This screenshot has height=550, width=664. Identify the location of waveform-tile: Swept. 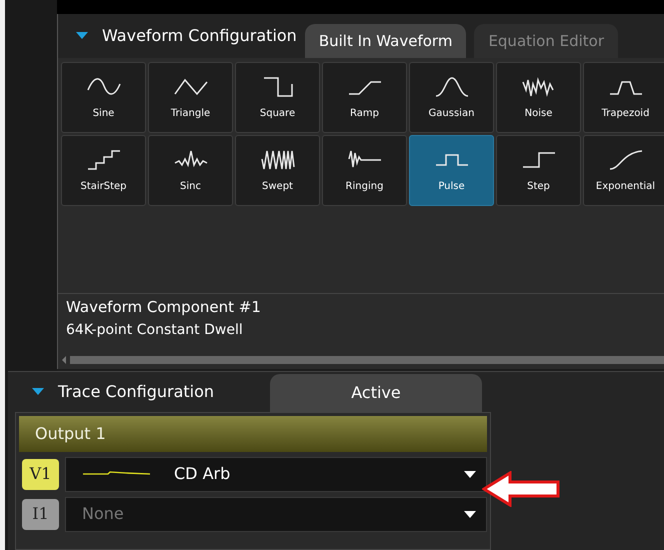
(277, 170).